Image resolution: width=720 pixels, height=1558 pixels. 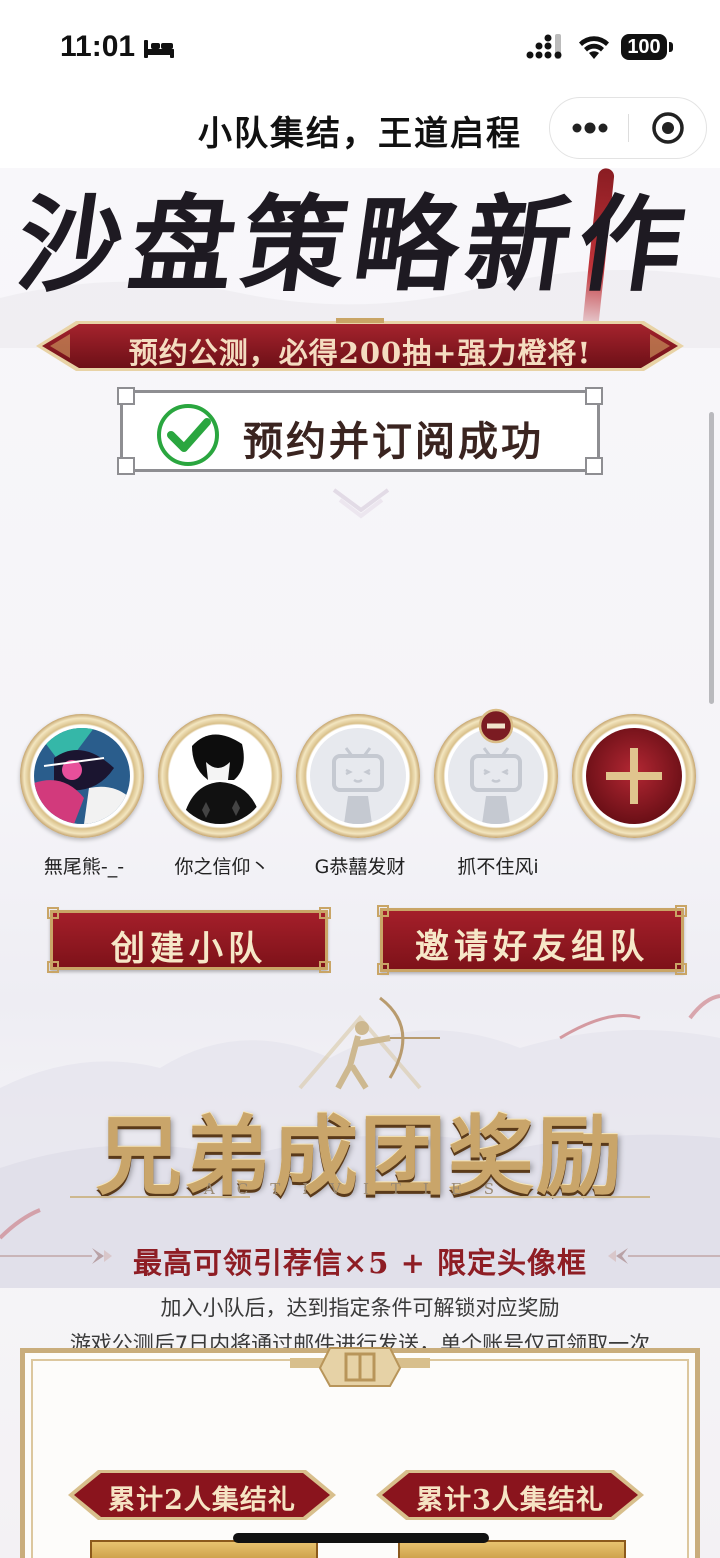 What do you see at coordinates (634, 776) in the screenshot?
I see `plus-icon` at bounding box center [634, 776].